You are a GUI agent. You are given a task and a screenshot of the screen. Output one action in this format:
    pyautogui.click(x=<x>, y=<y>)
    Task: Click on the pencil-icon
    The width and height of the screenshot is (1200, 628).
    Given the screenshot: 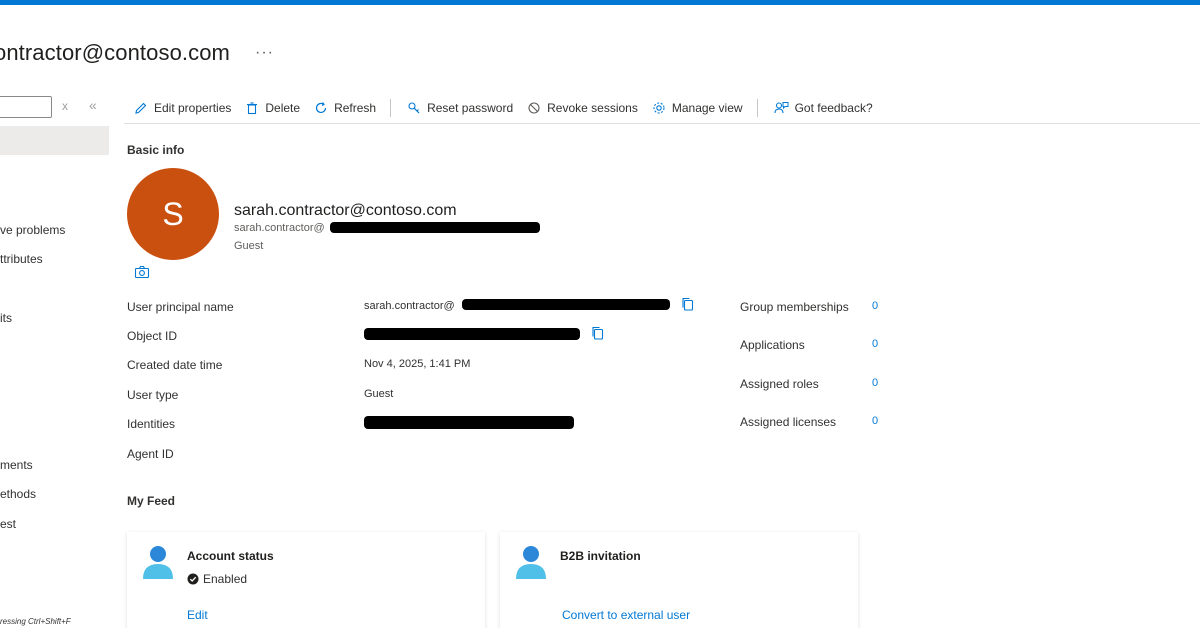 What is the action you would take?
    pyautogui.click(x=141, y=108)
    